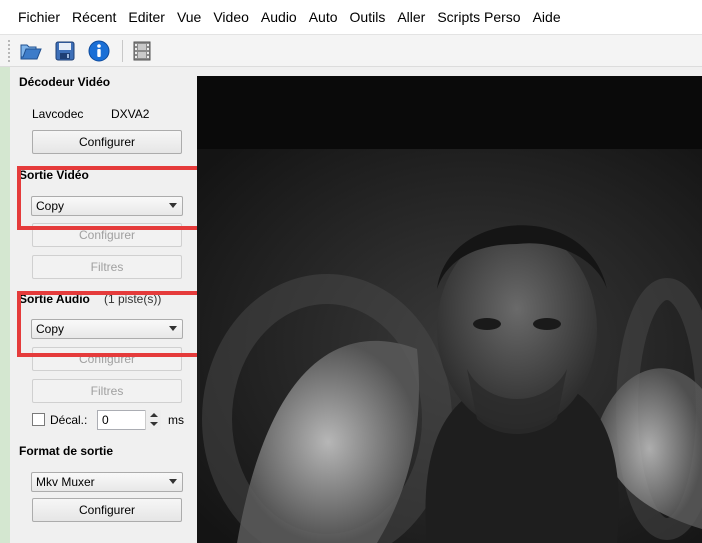 This screenshot has width=702, height=543. Describe the element at coordinates (10, 50) in the screenshot. I see `toolbar-grip` at that location.